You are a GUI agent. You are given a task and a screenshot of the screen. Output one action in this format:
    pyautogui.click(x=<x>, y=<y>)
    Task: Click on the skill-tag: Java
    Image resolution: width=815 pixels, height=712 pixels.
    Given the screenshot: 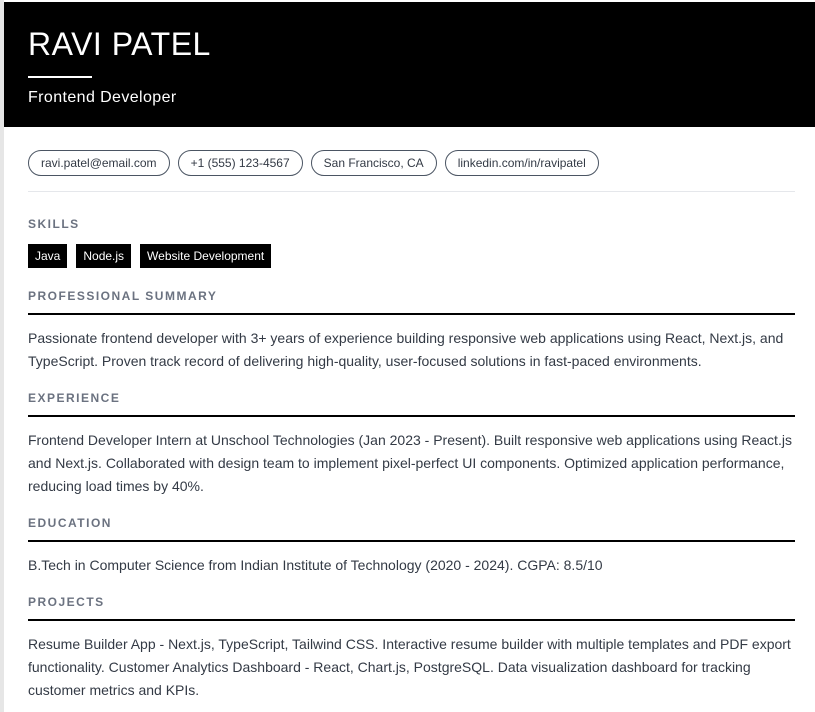 What is the action you would take?
    pyautogui.click(x=48, y=256)
    